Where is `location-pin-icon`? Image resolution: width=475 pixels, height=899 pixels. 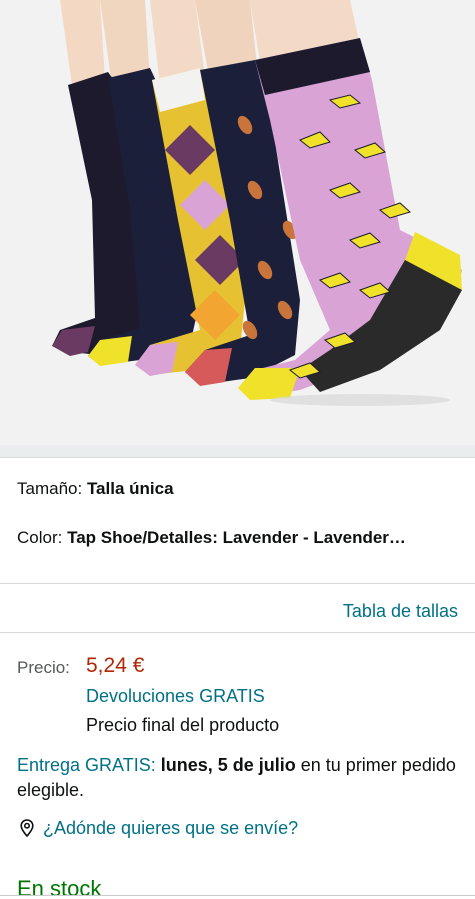
location-pin-icon is located at coordinates (27, 828).